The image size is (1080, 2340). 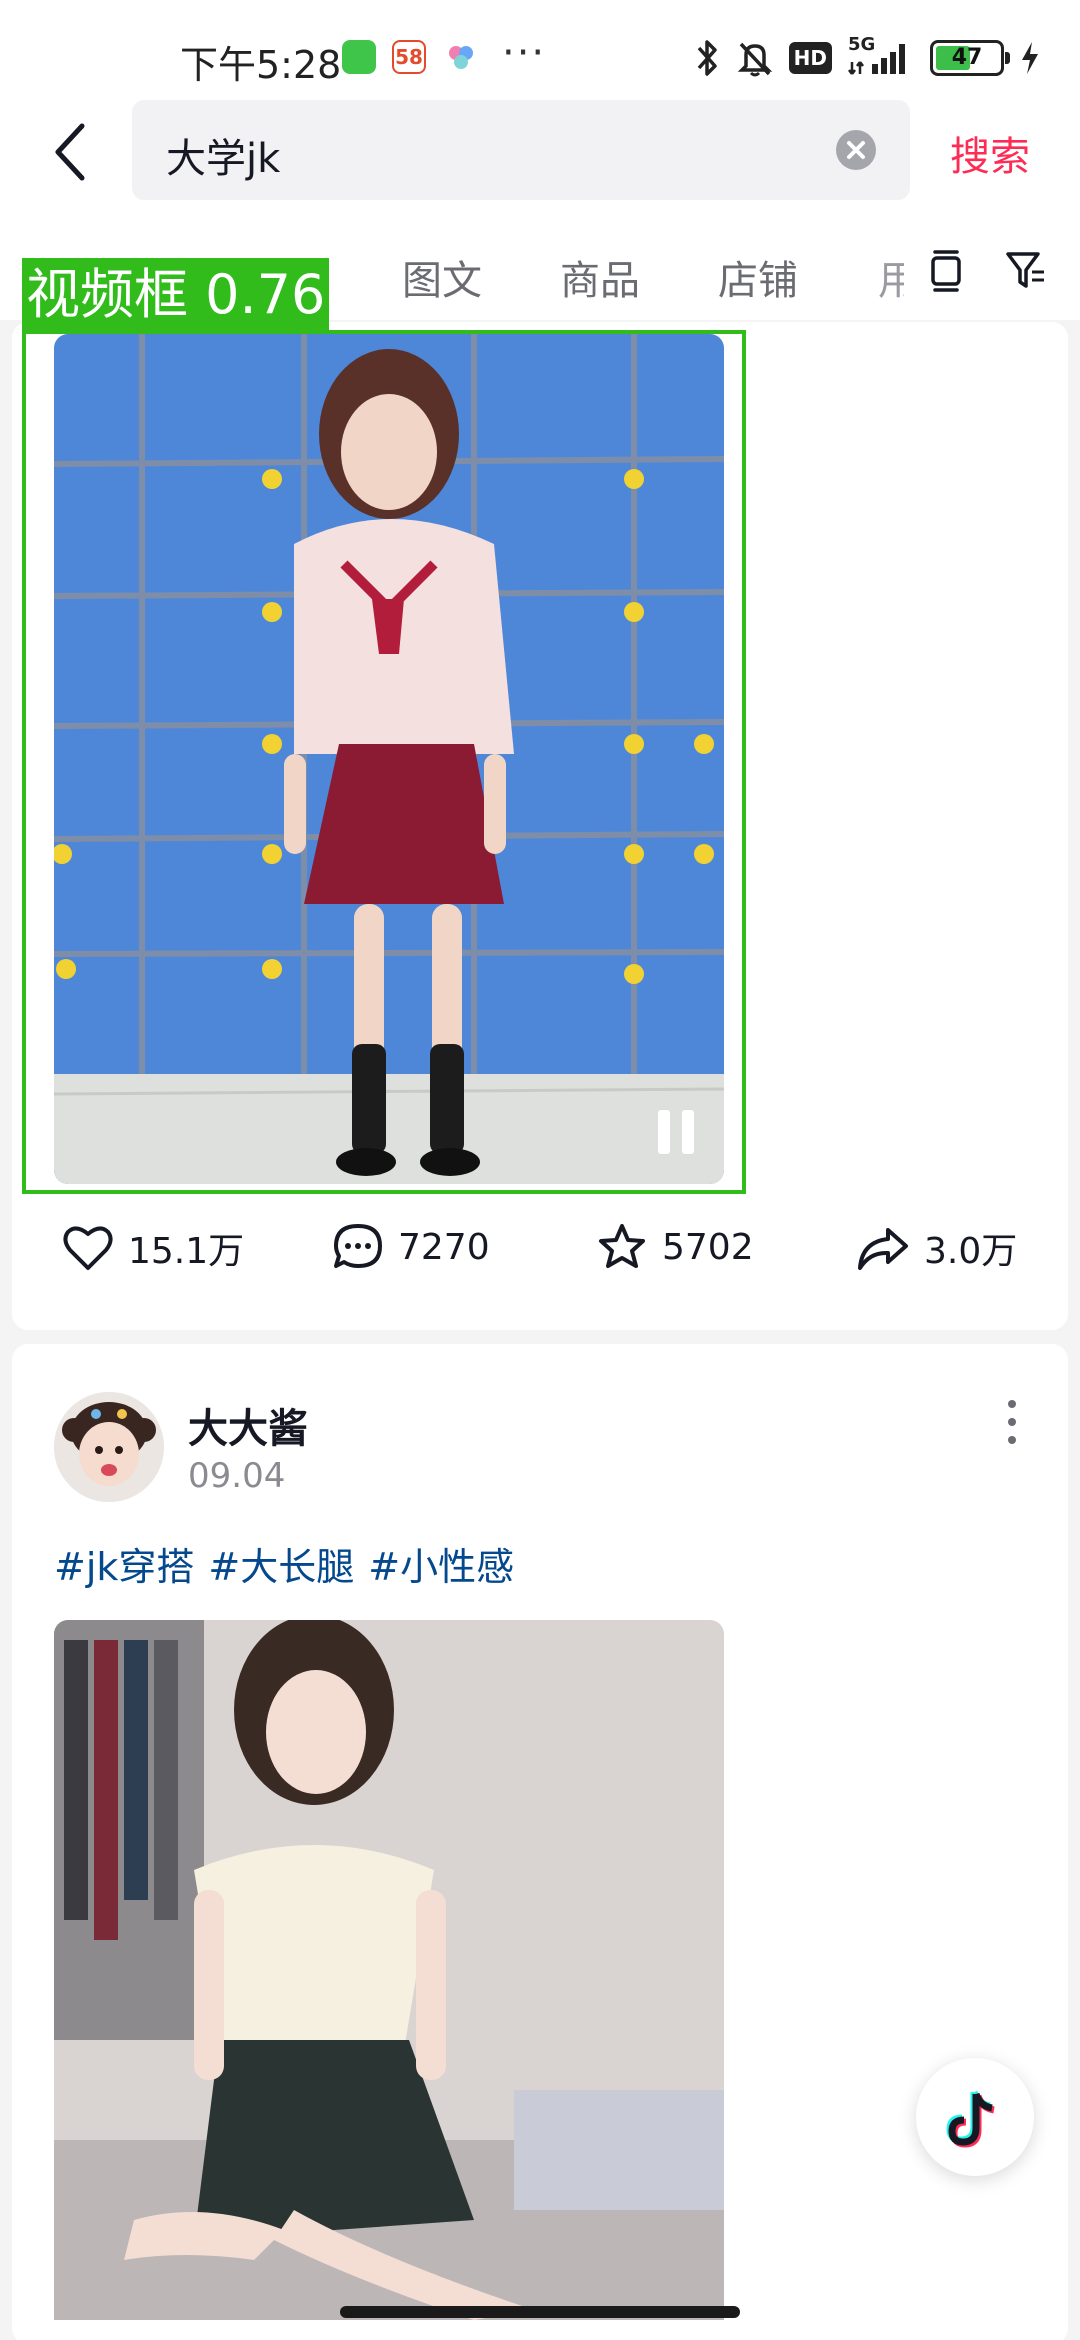 What do you see at coordinates (1030, 58) in the screenshot?
I see `charging-icon` at bounding box center [1030, 58].